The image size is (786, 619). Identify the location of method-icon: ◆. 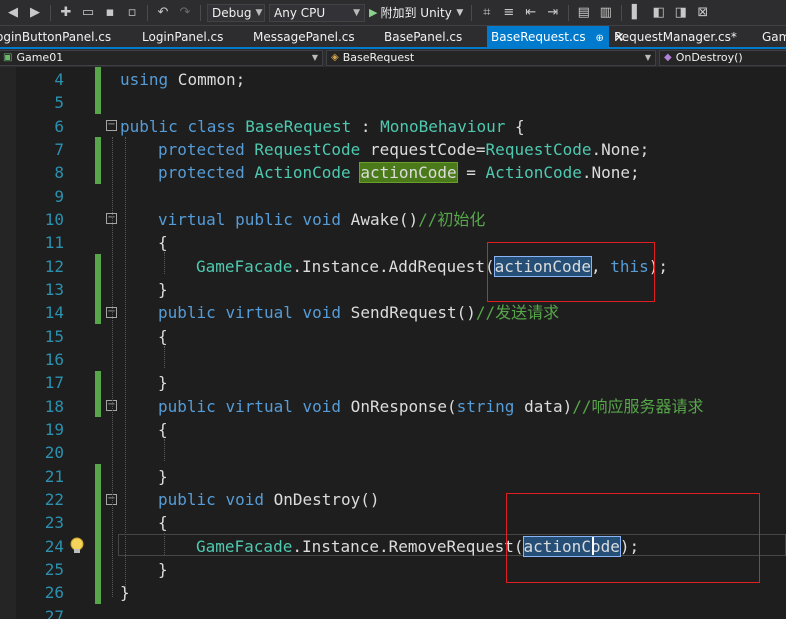
(668, 57).